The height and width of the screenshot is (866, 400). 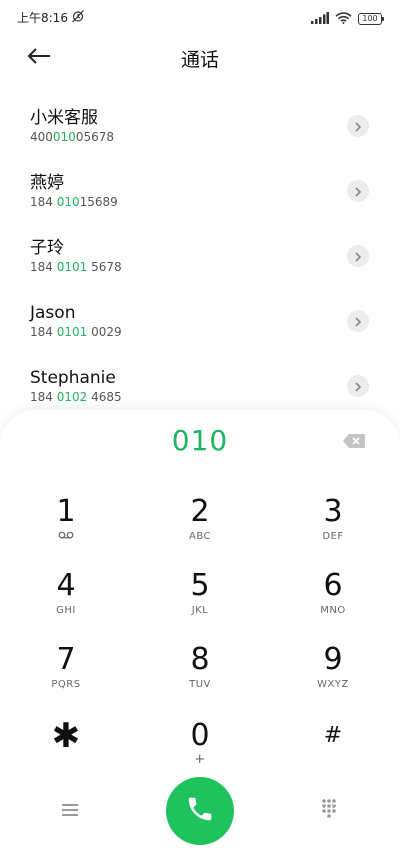 I want to click on key-letters: DEF, so click(x=333, y=536).